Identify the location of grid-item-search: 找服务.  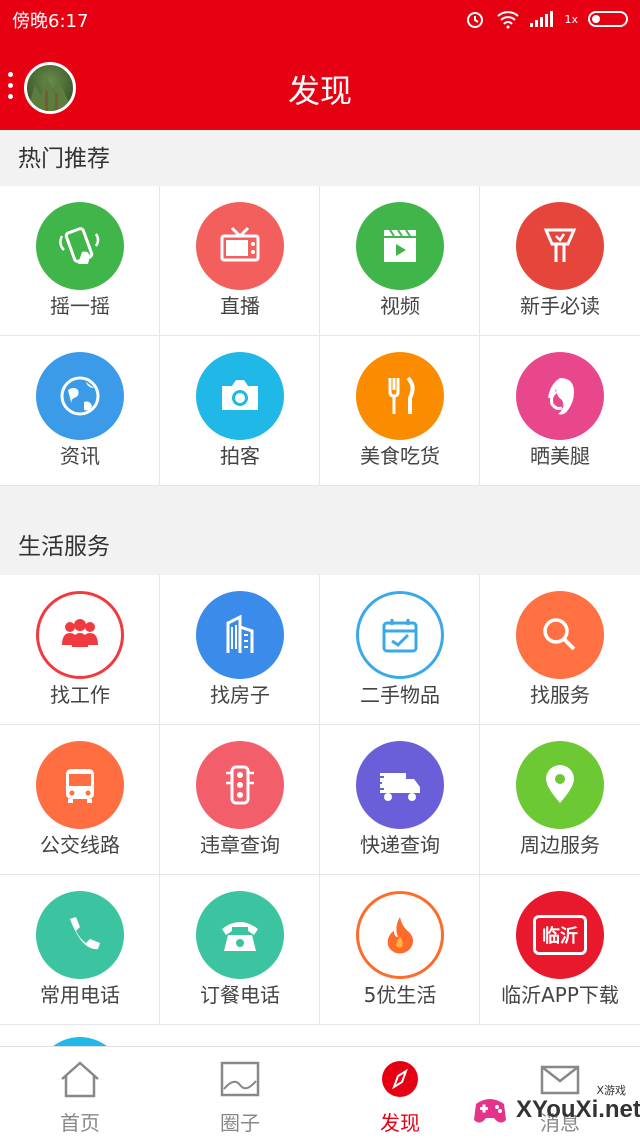
(560, 650).